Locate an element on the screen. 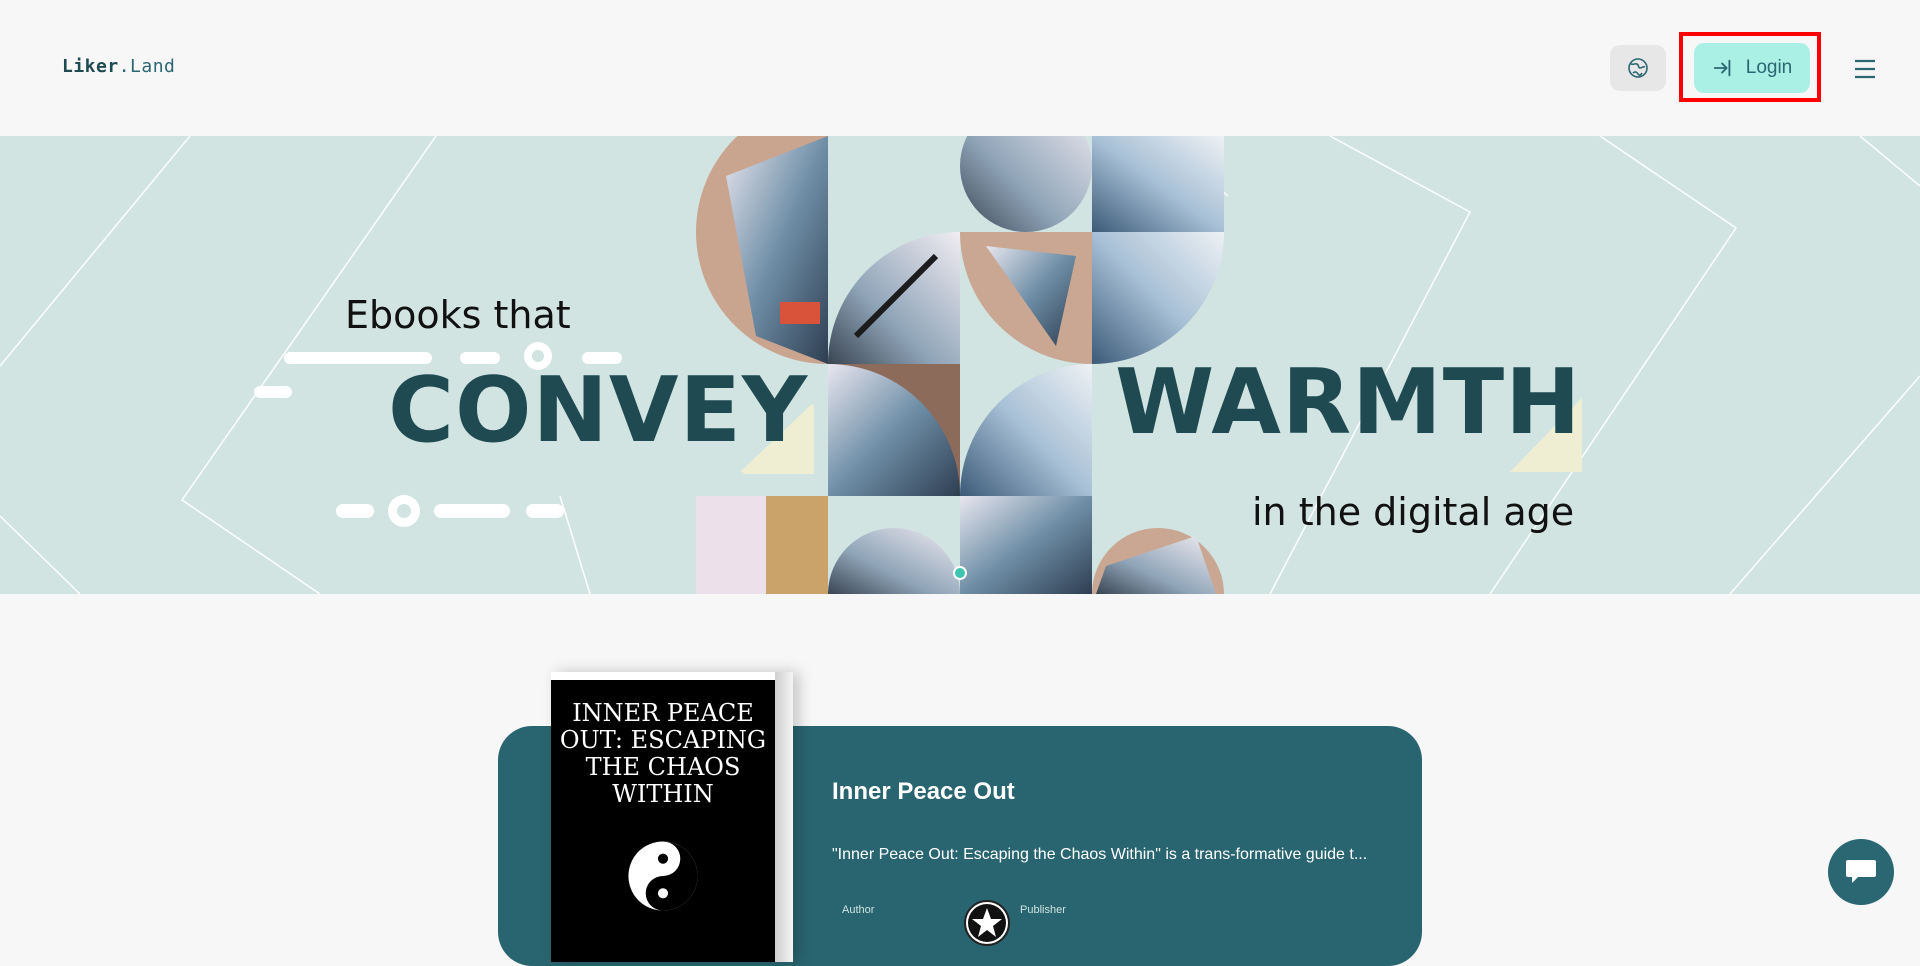 The height and width of the screenshot is (966, 1920). publisher-avatar is located at coordinates (987, 923).